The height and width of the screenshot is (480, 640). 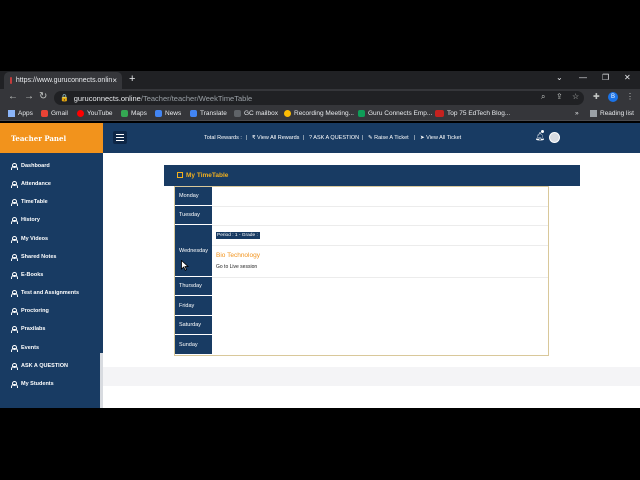 I want to click on favicon-icon, so click(x=11, y=80).